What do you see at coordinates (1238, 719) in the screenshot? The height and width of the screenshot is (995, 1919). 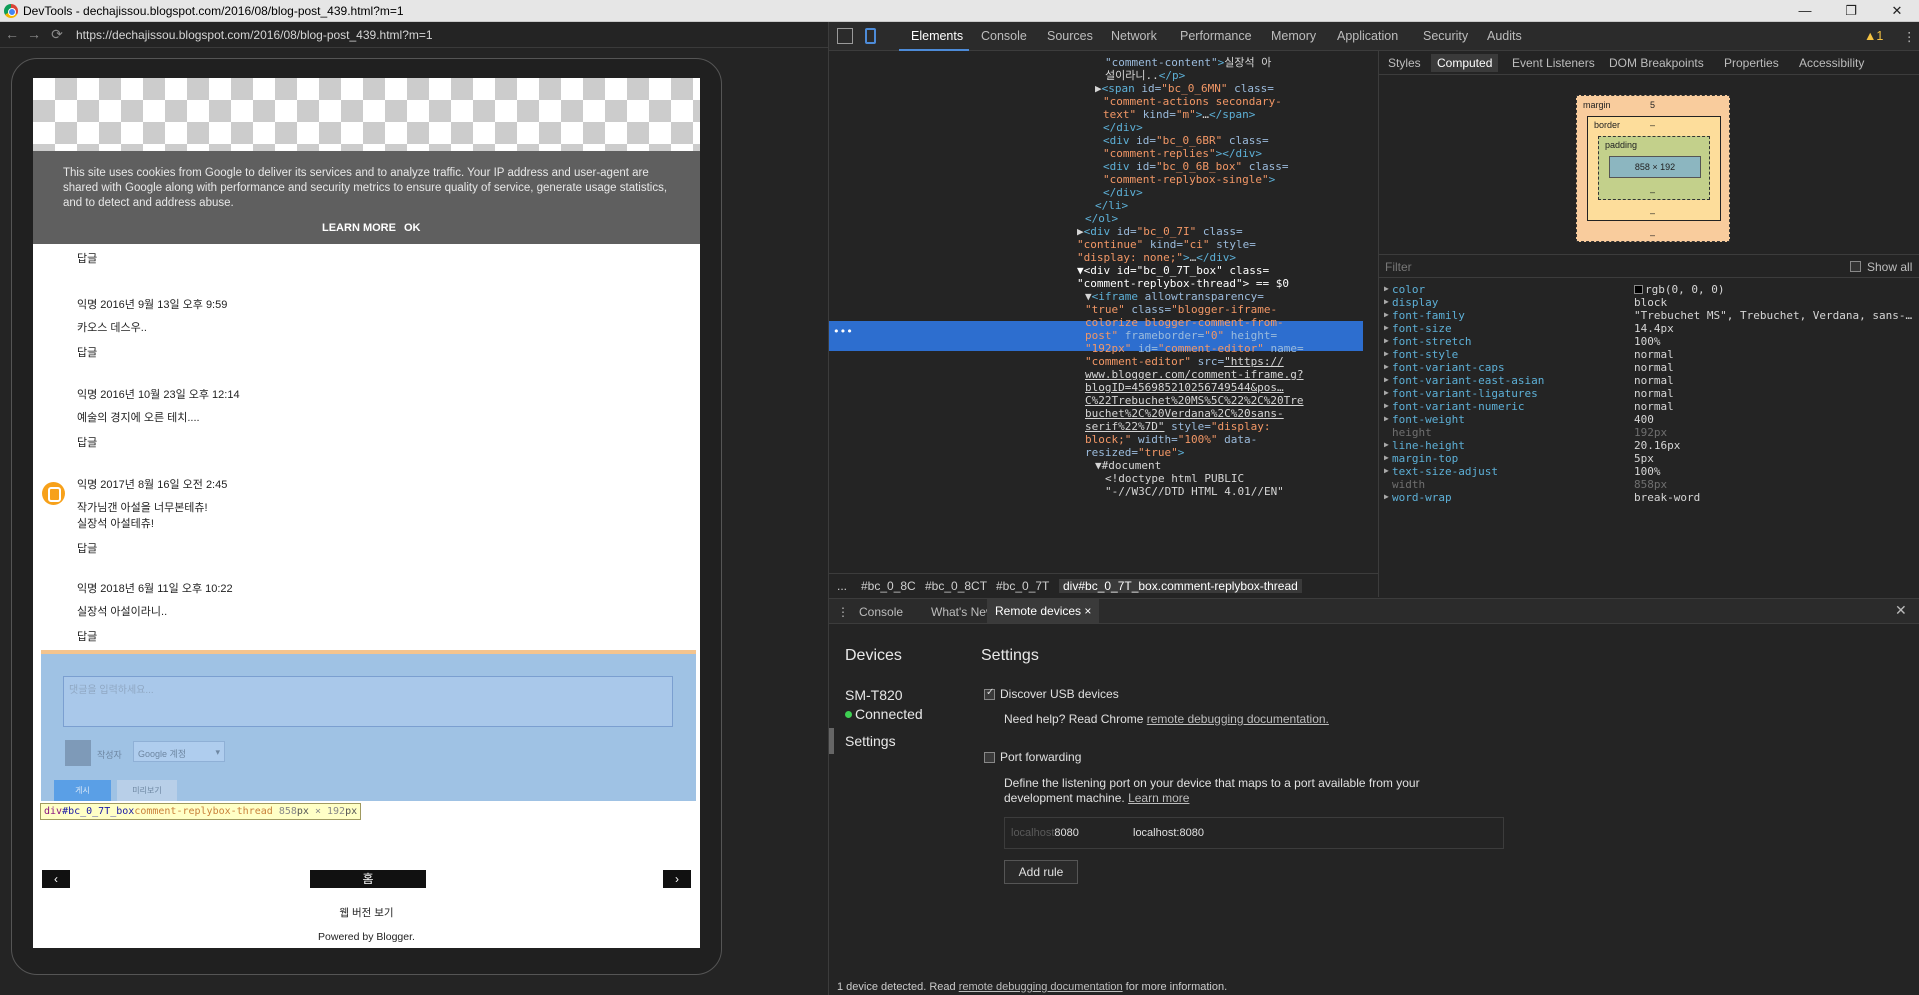 I see `remote-debugging-link: remote debugging documentation.` at bounding box center [1238, 719].